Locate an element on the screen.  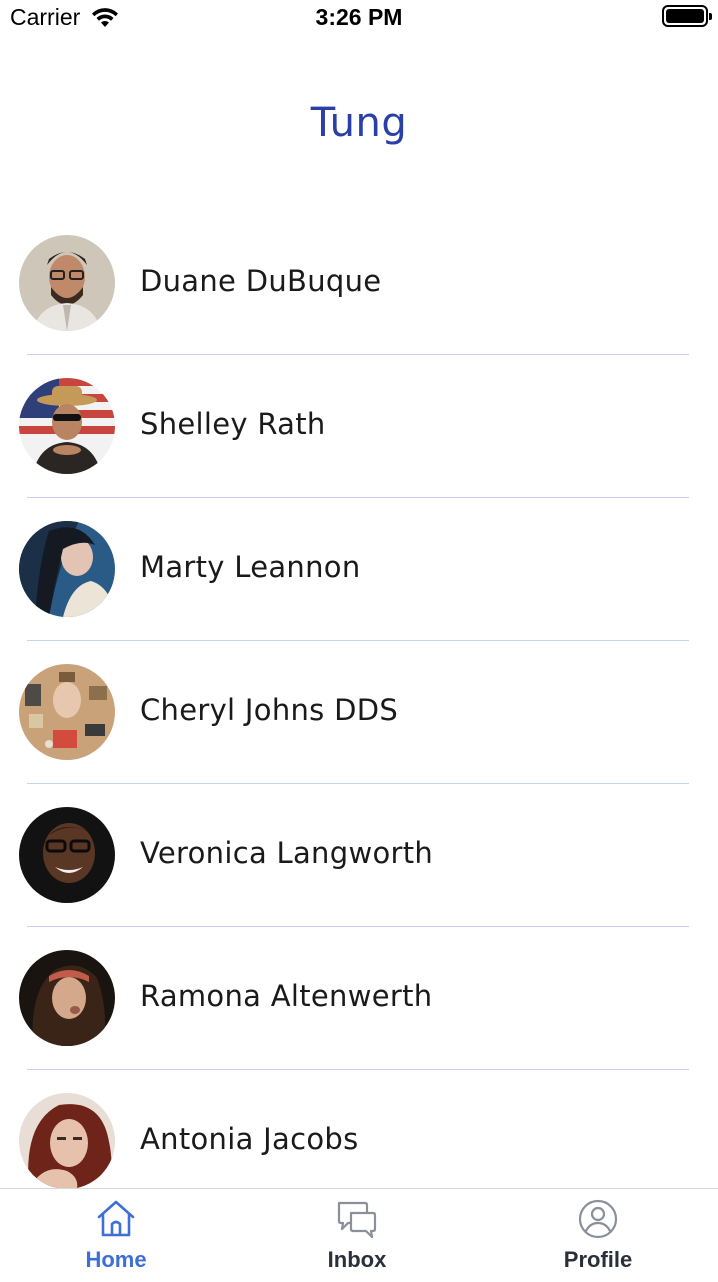
contact-row: Marty Leannon is located at coordinates (359, 569).